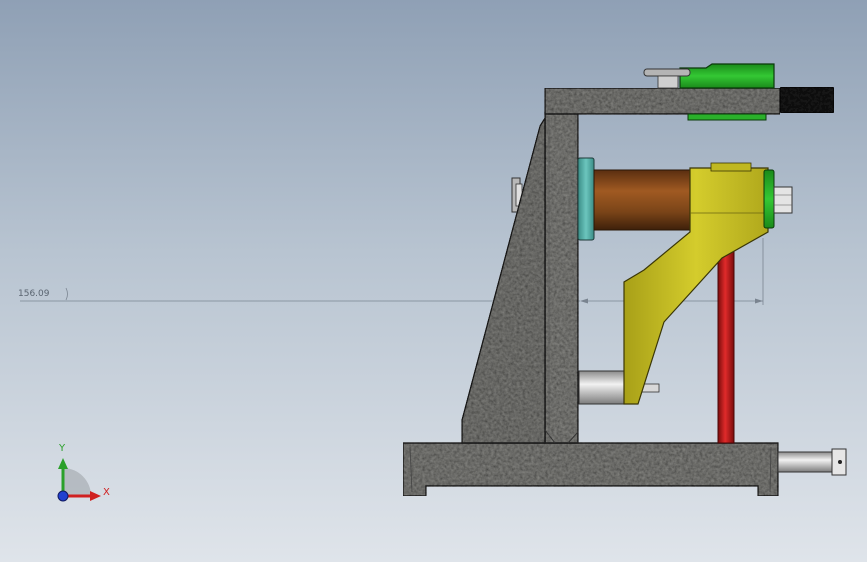 This screenshot has height=562, width=867. I want to click on support-rod, so click(726, 345).